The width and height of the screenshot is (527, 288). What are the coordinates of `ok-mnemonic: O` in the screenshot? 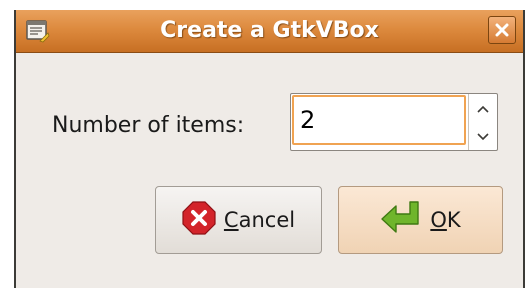 It's located at (438, 220).